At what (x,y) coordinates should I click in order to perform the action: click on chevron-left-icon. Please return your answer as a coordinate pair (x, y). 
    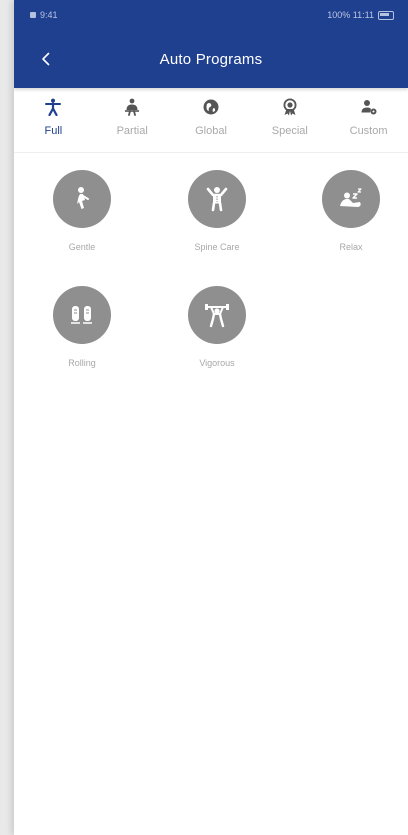
    Looking at the image, I should click on (46, 59).